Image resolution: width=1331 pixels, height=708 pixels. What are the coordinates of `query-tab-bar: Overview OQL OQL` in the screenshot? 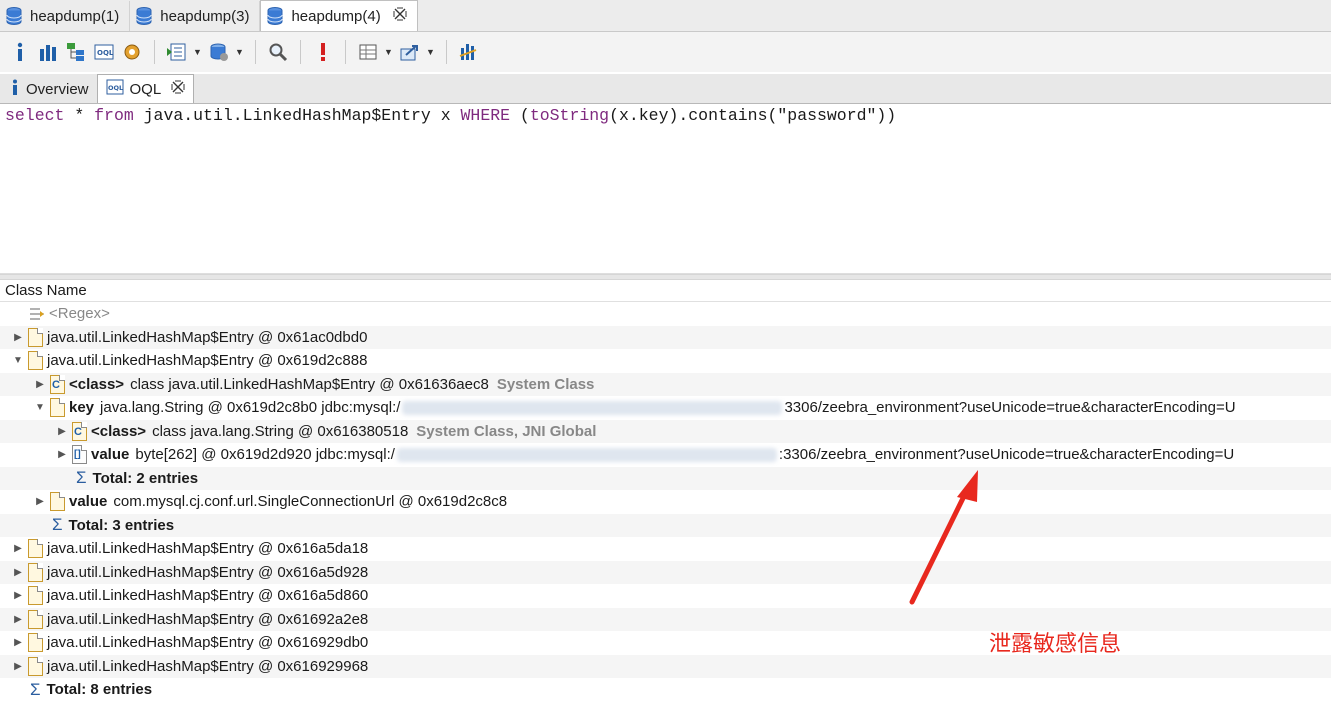 It's located at (665, 89).